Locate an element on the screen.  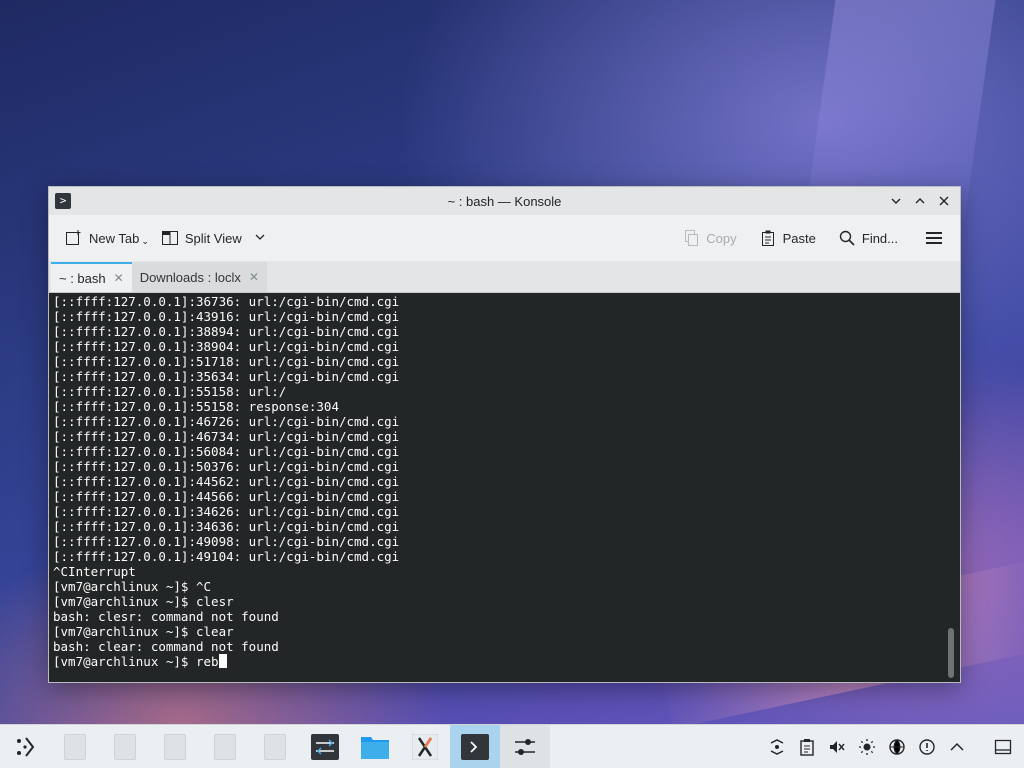
tab-label: ~ : bash is located at coordinates (82, 278).